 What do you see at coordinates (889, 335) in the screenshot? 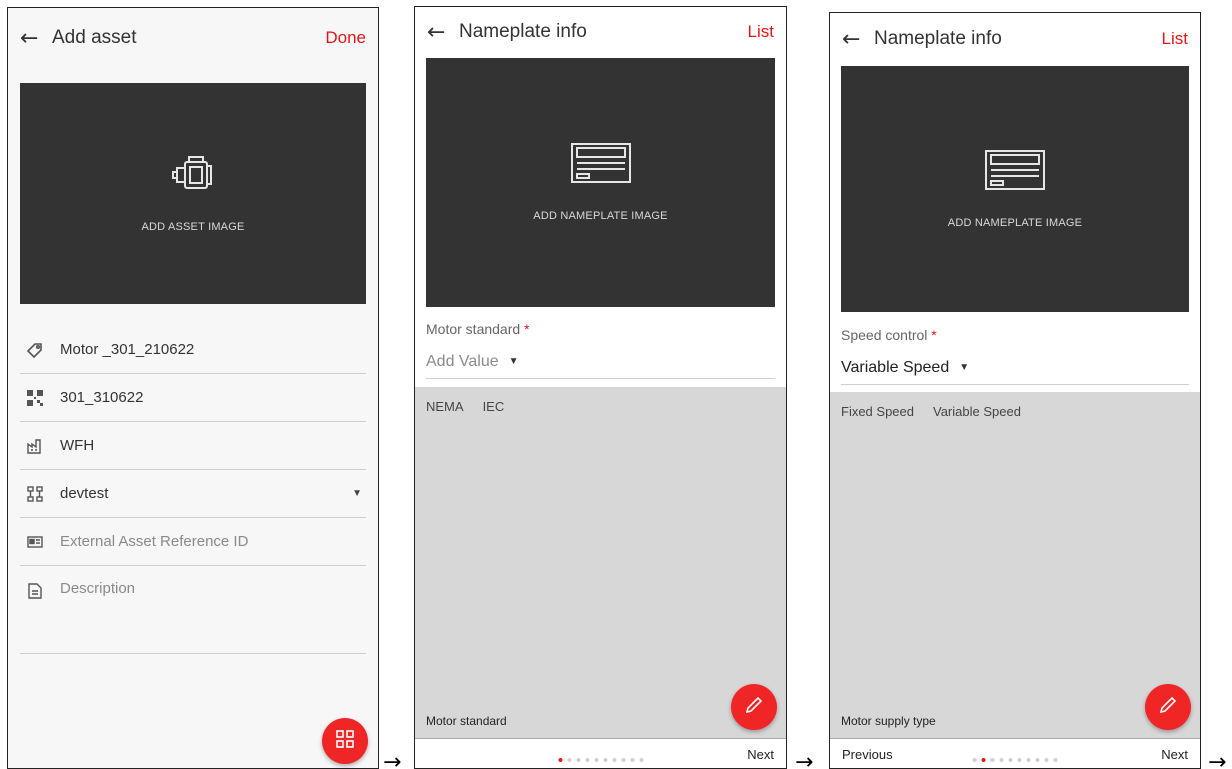
I see `speed-control-label: Speed control *` at bounding box center [889, 335].